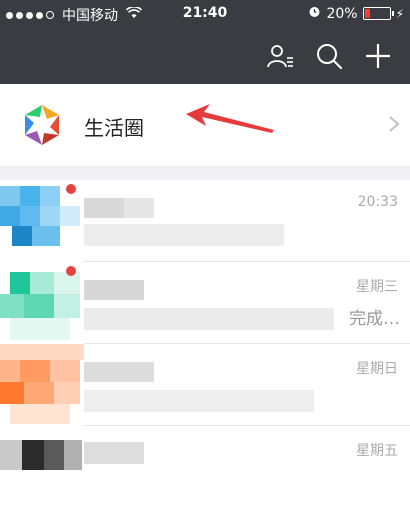  I want to click on chat-time: 星期日, so click(377, 369).